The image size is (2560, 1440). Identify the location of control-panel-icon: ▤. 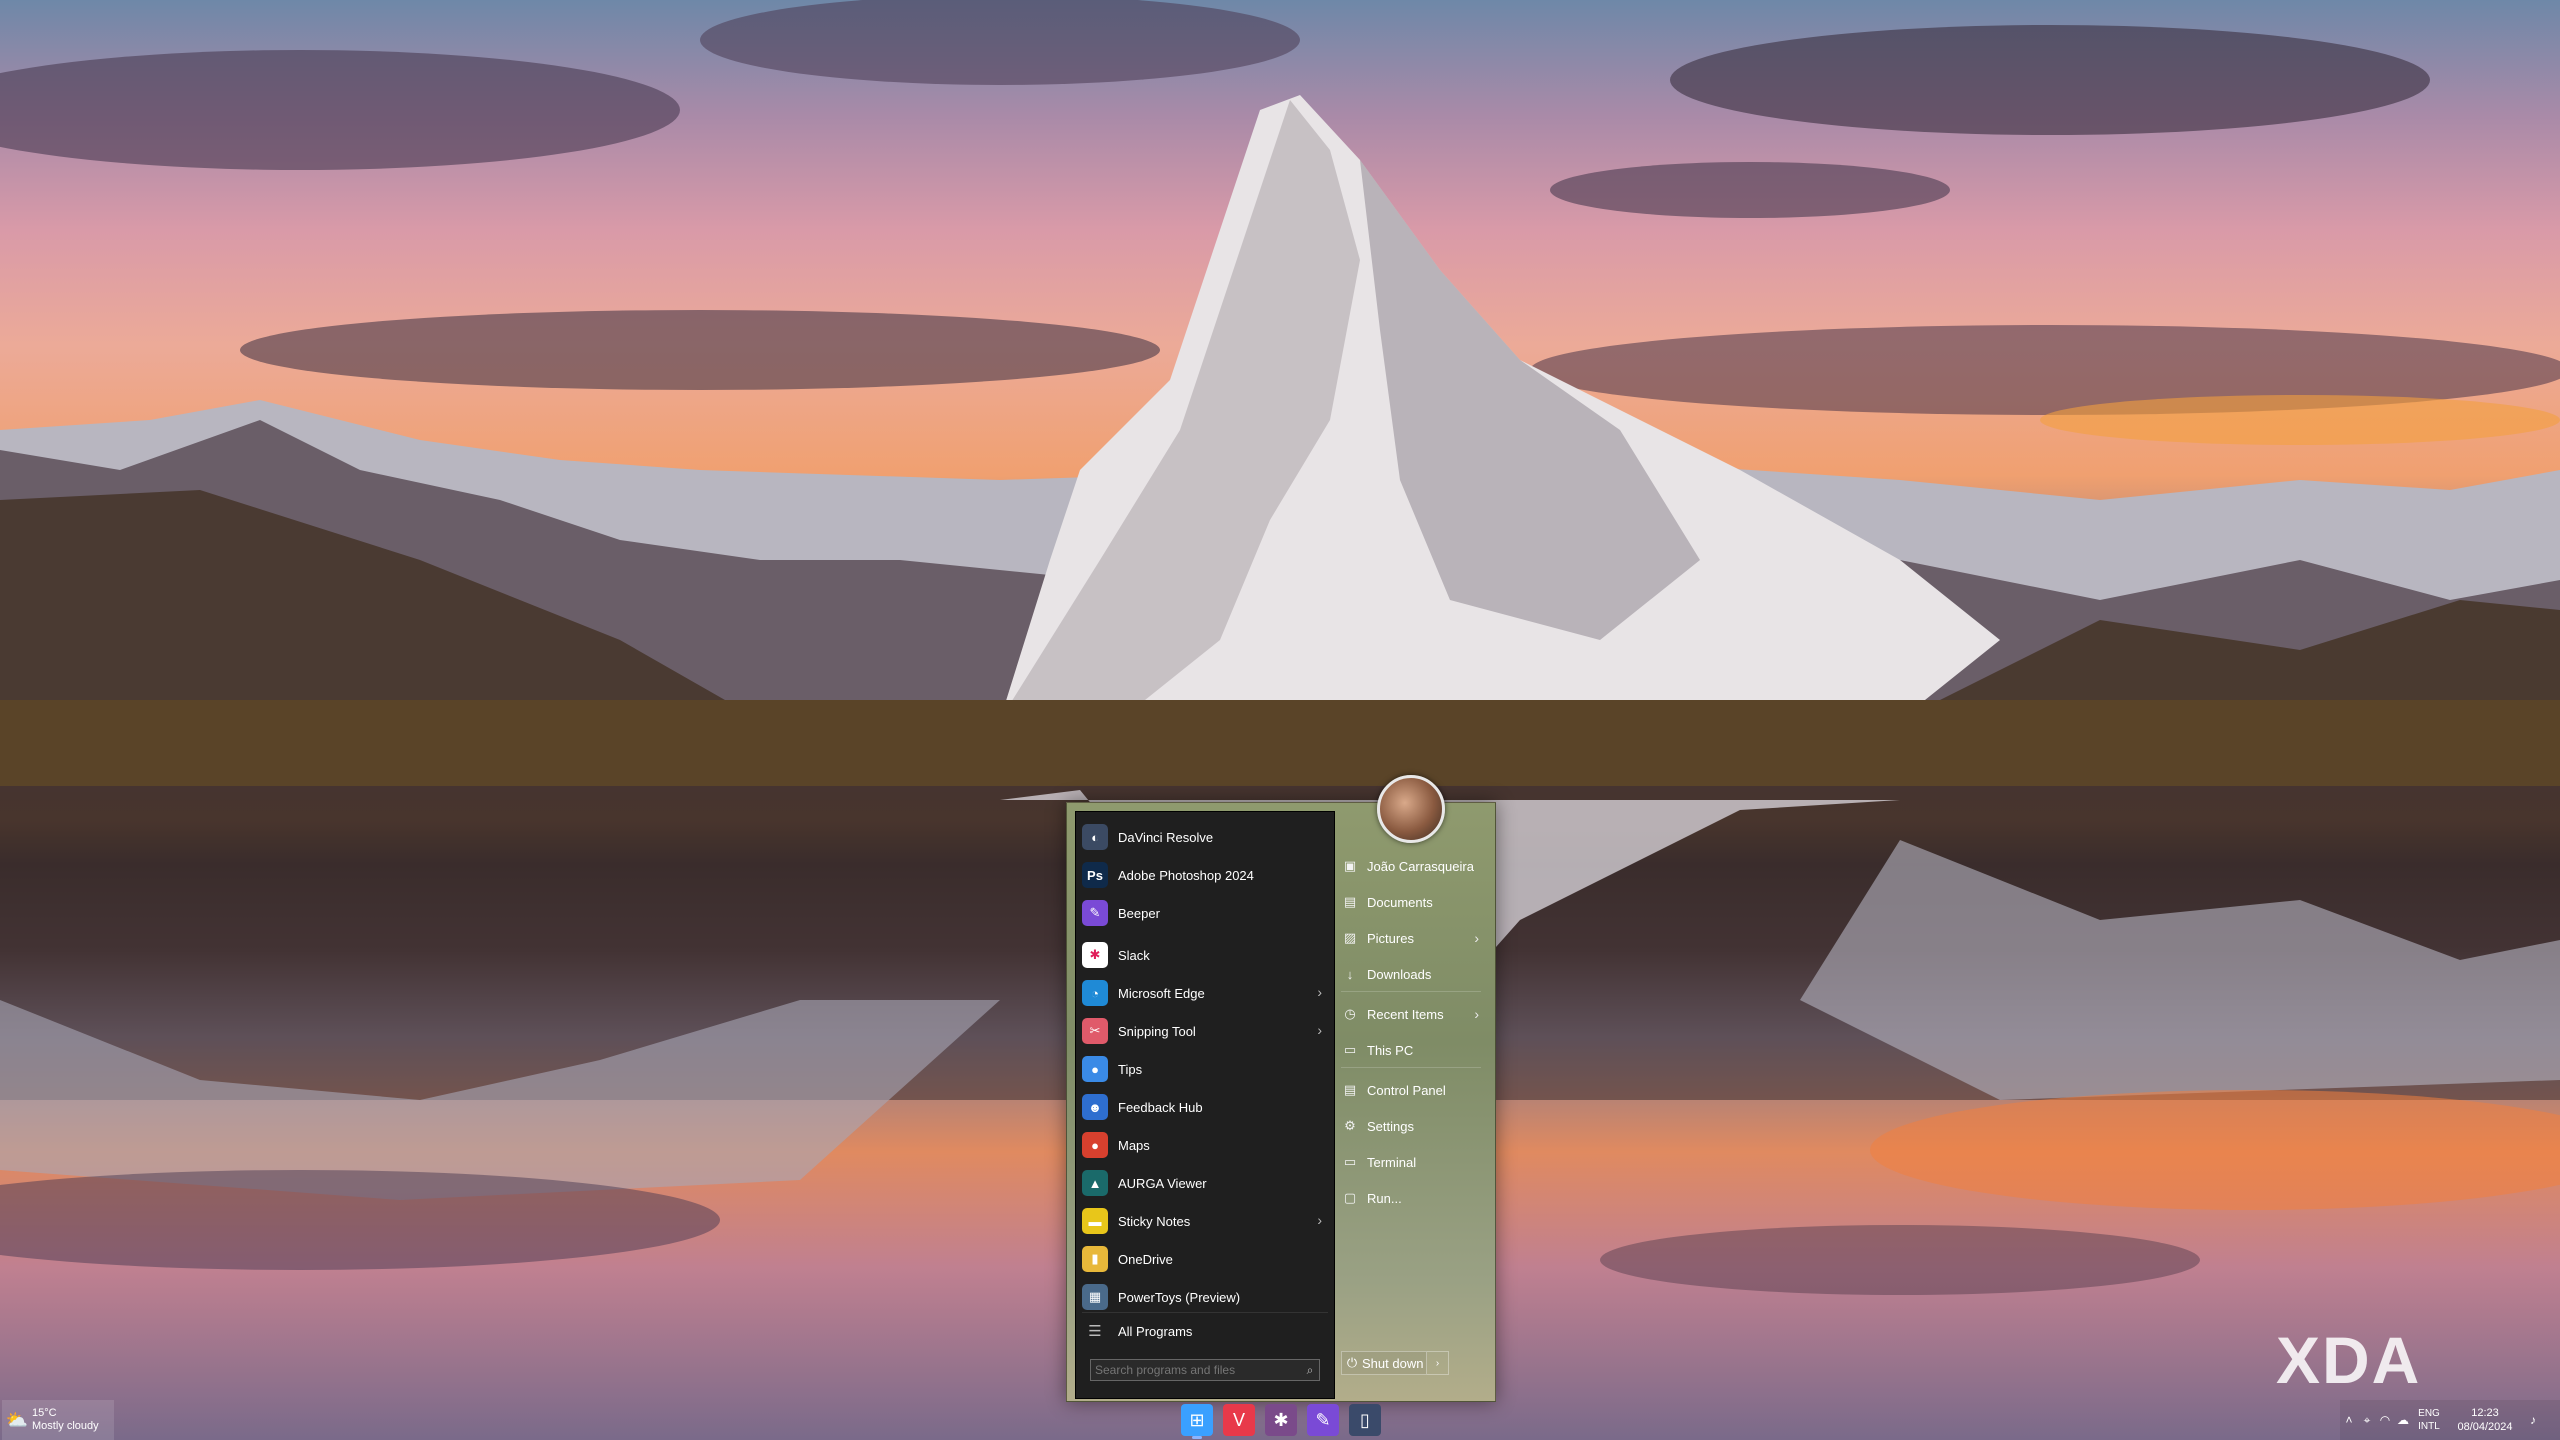
(1350, 1089).